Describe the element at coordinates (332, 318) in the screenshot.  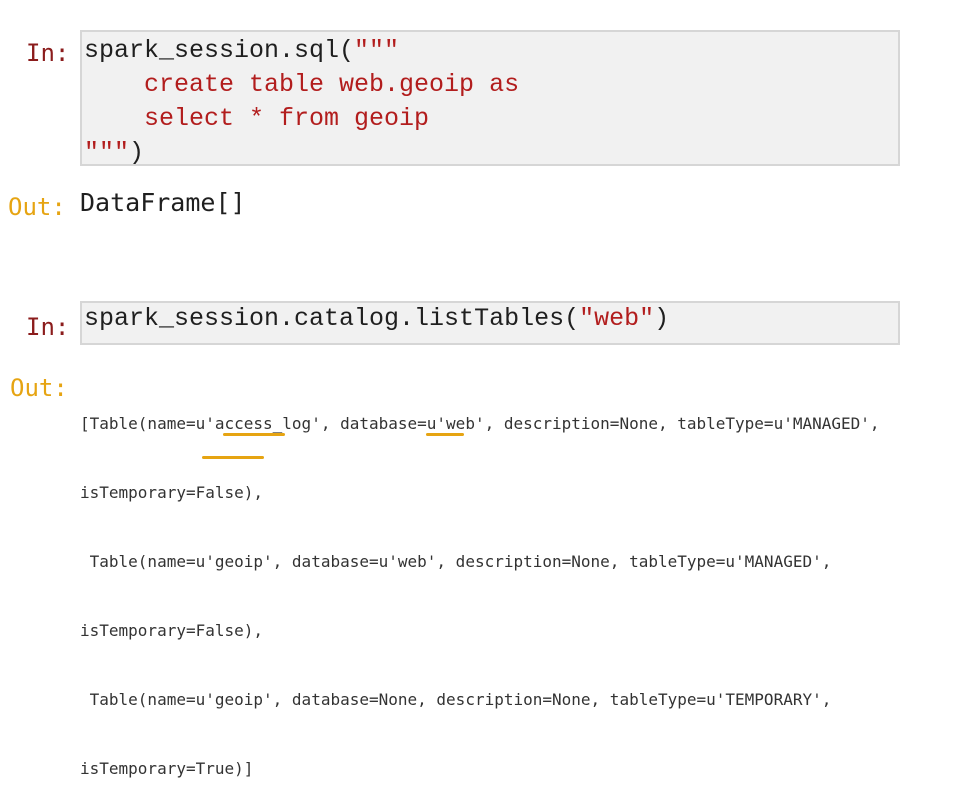
I see `cell2-code-prefix: spark_session.catalog.listTables(` at that location.